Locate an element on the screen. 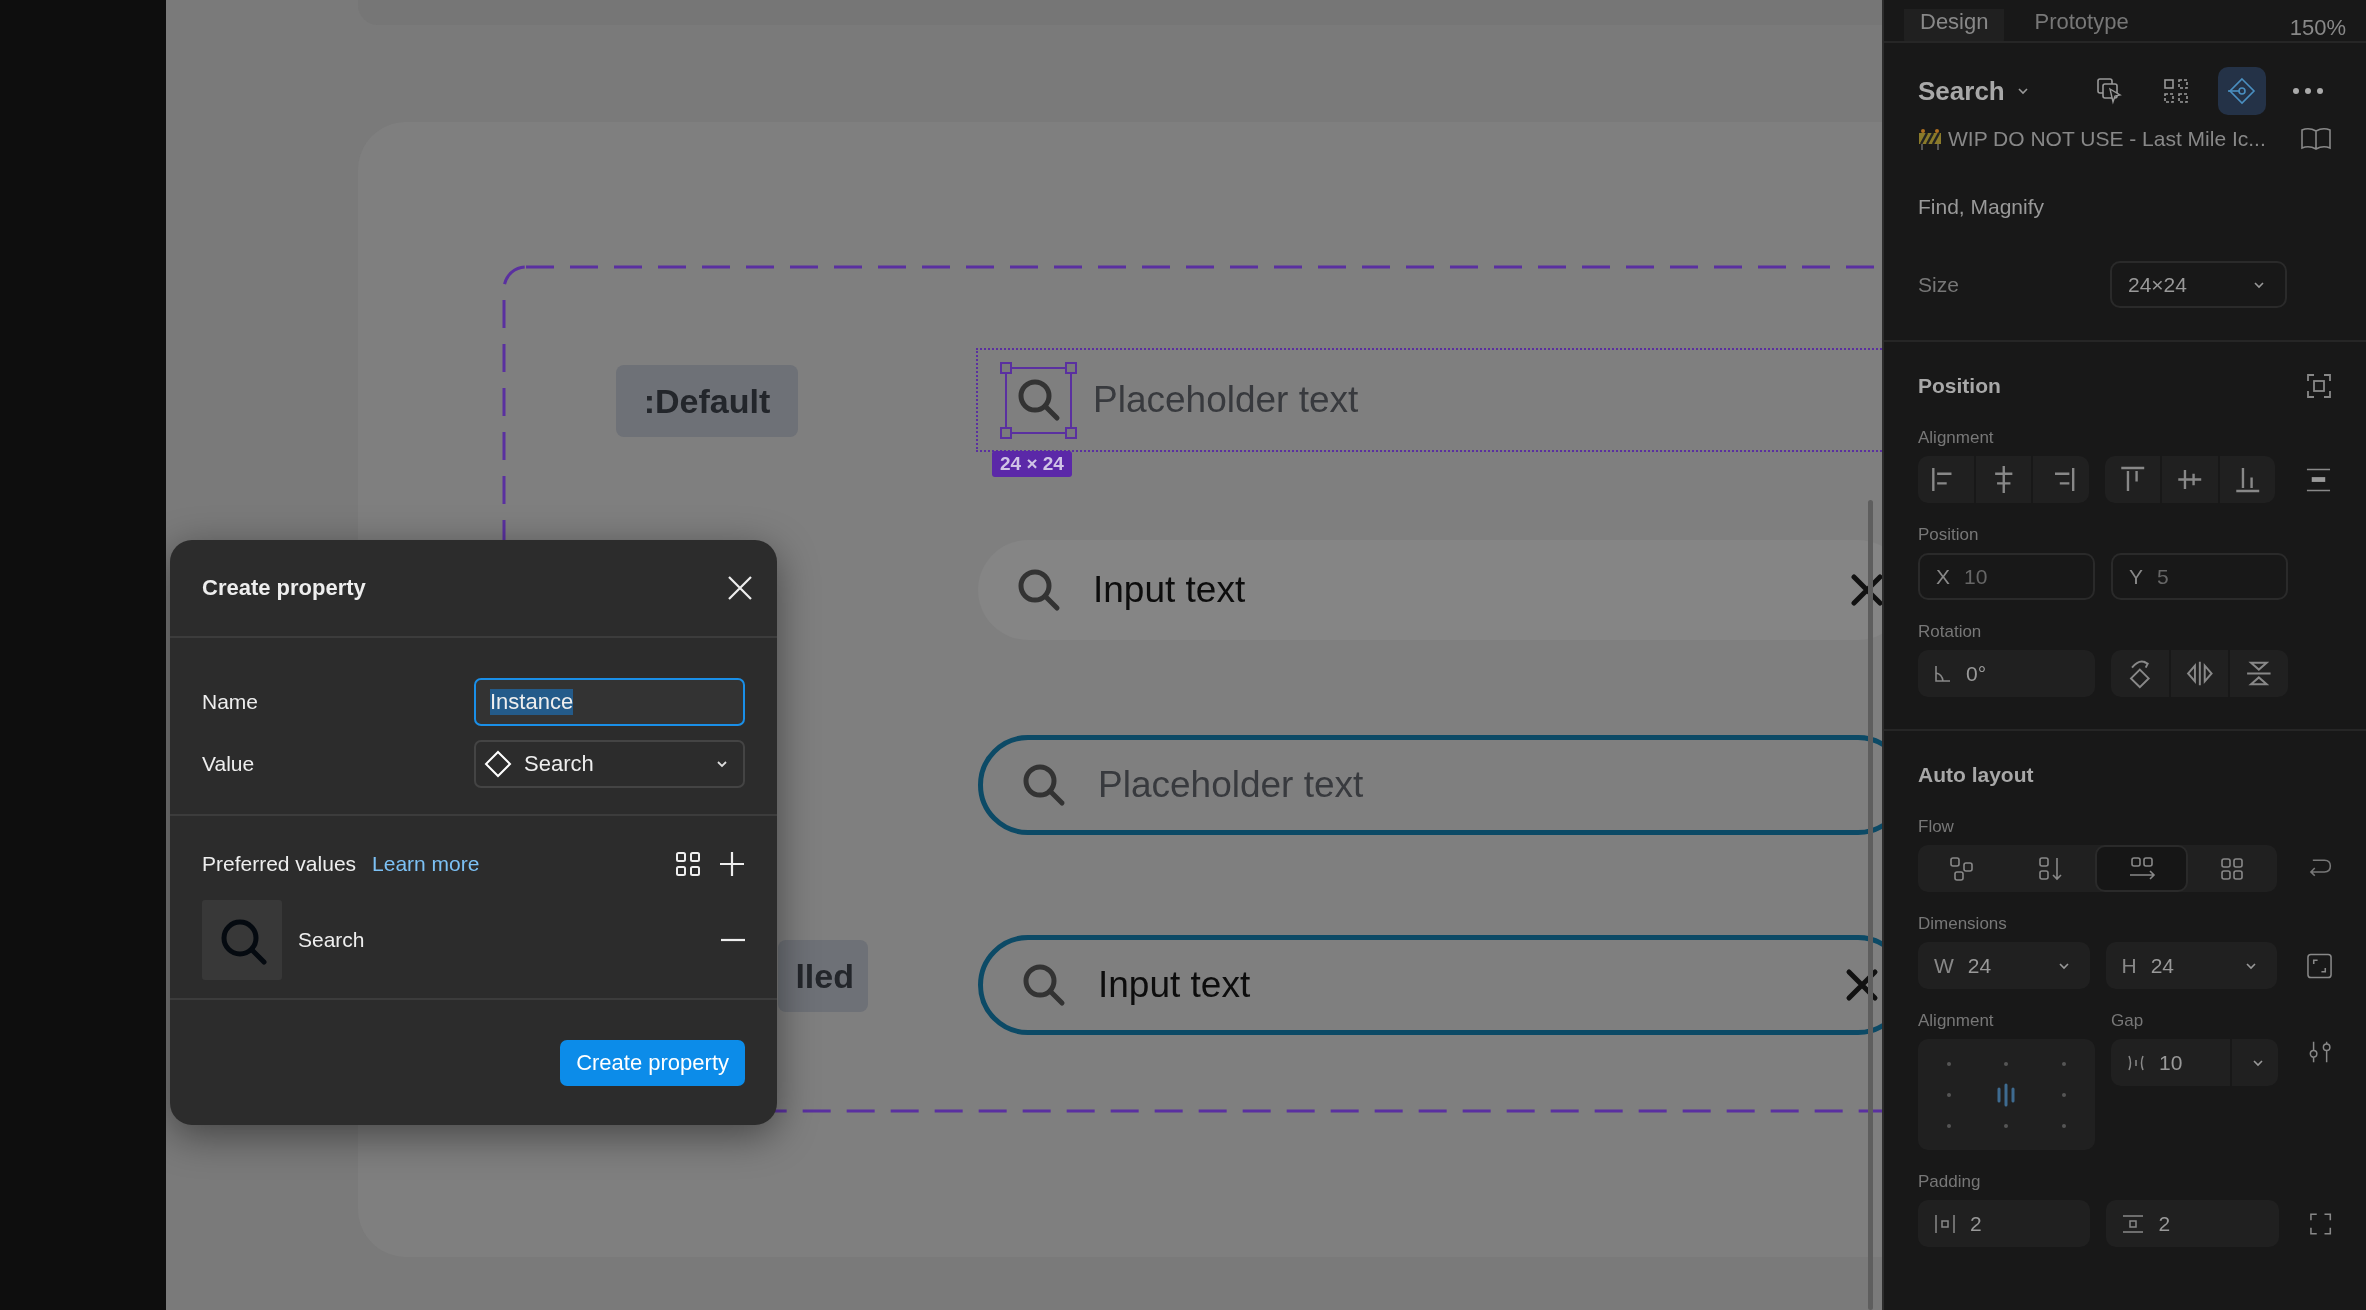 The width and height of the screenshot is (2366, 1310). selection-handles is located at coordinates (1038, 400).